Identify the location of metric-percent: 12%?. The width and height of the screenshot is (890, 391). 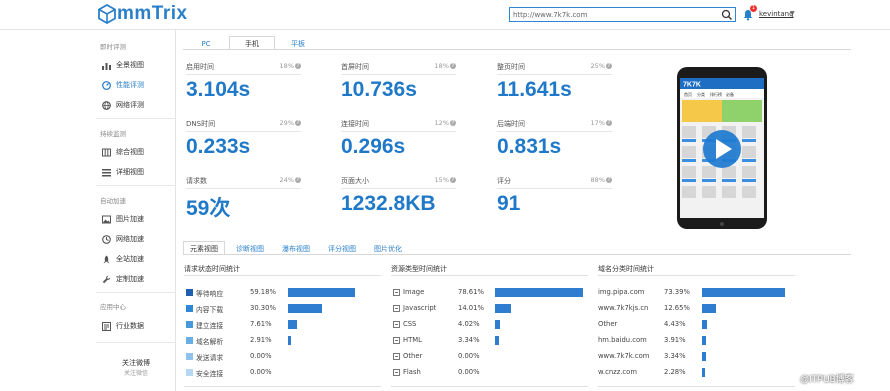
(445, 123).